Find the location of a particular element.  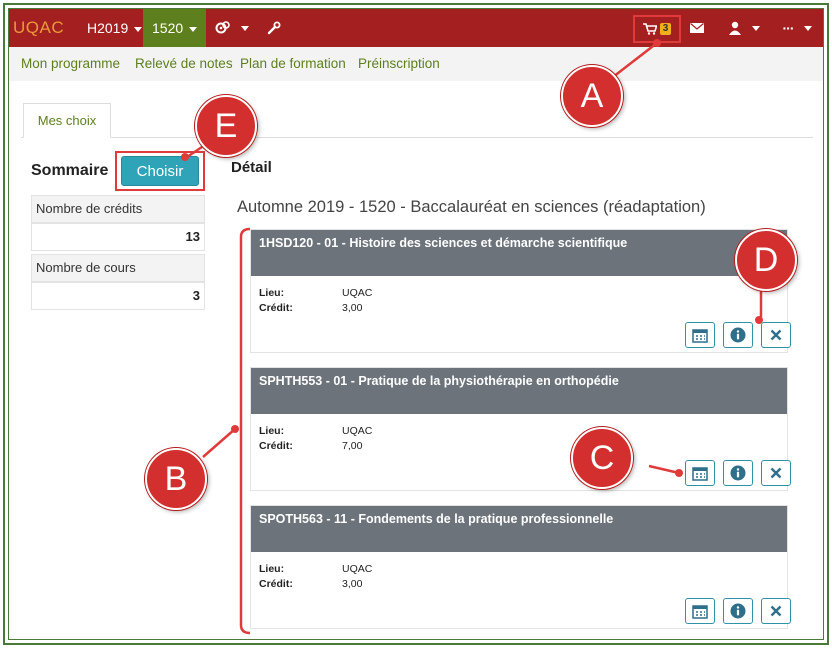

callout-a: A is located at coordinates (592, 96).